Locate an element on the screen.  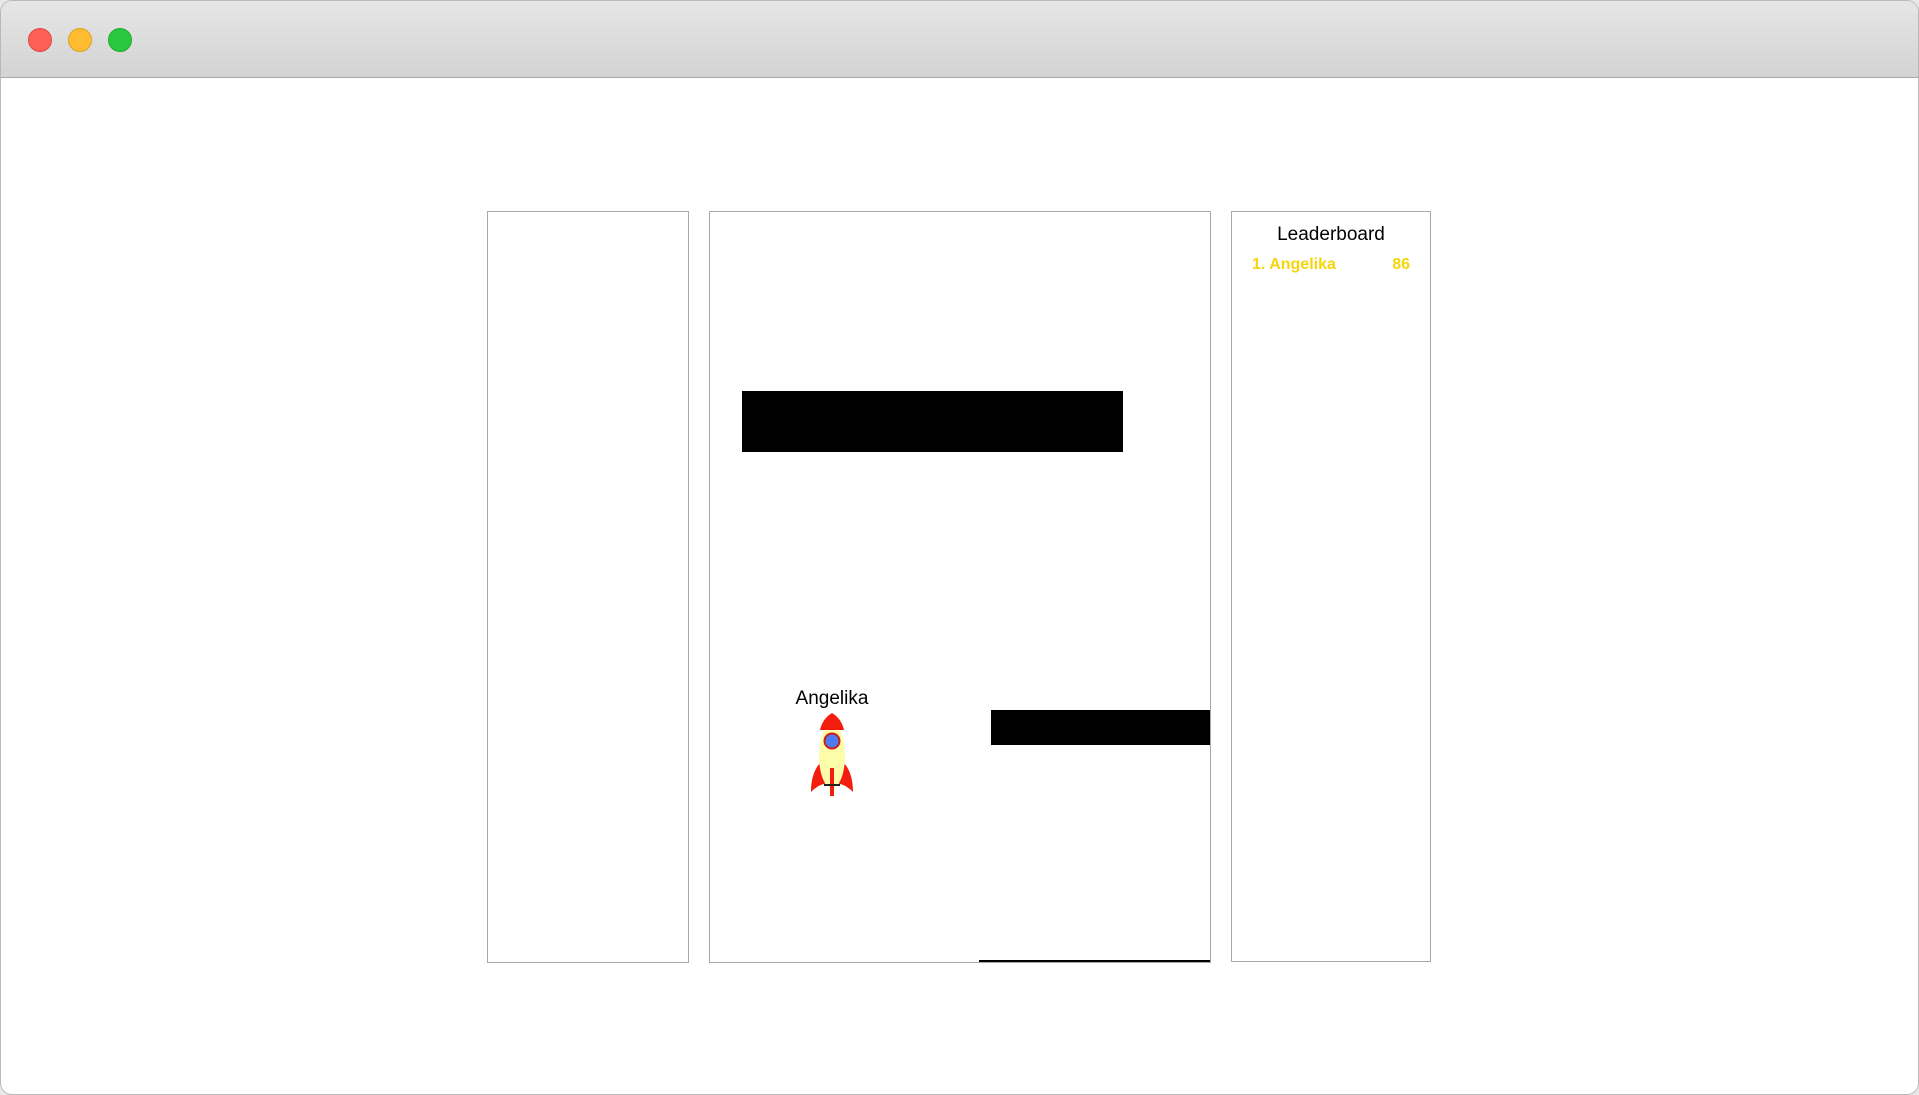
zoom-window-button is located at coordinates (120, 40).